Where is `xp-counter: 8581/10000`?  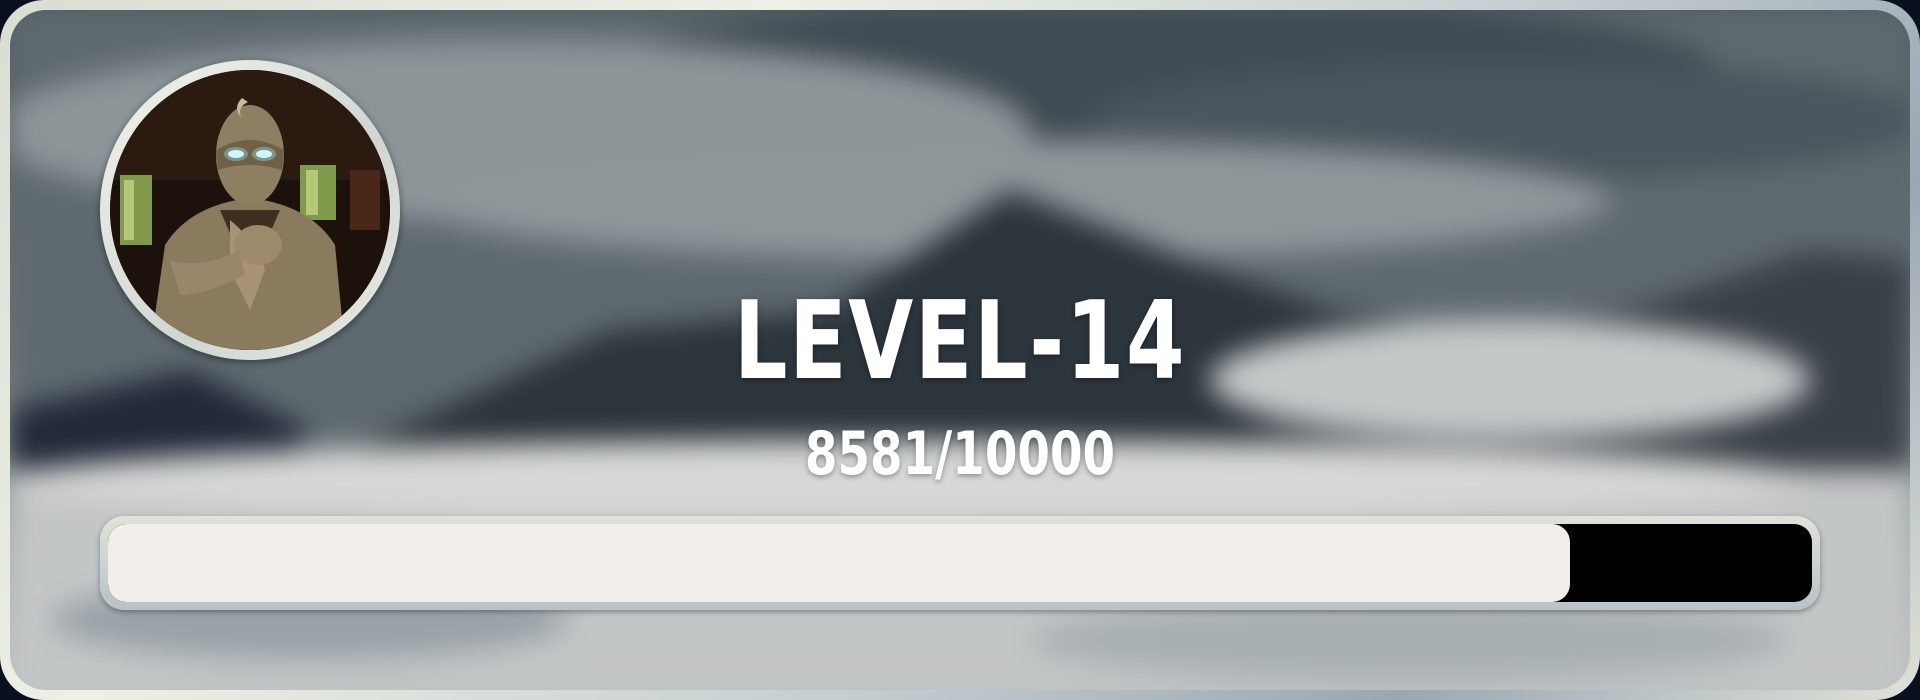 xp-counter: 8581/10000 is located at coordinates (960, 454).